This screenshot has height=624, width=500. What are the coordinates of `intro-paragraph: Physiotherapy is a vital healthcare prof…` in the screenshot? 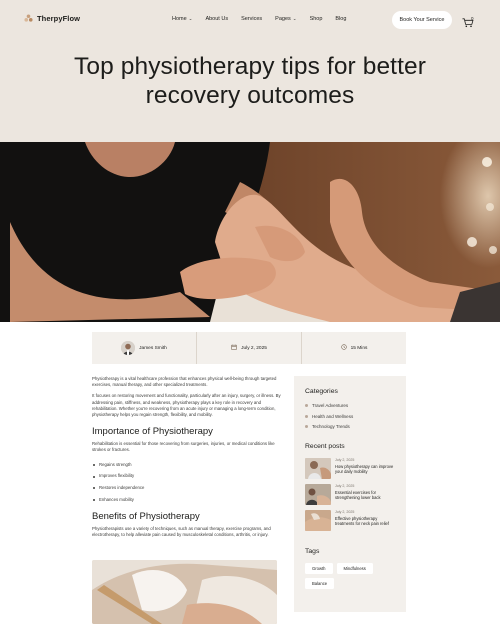 It's located at (184, 382).